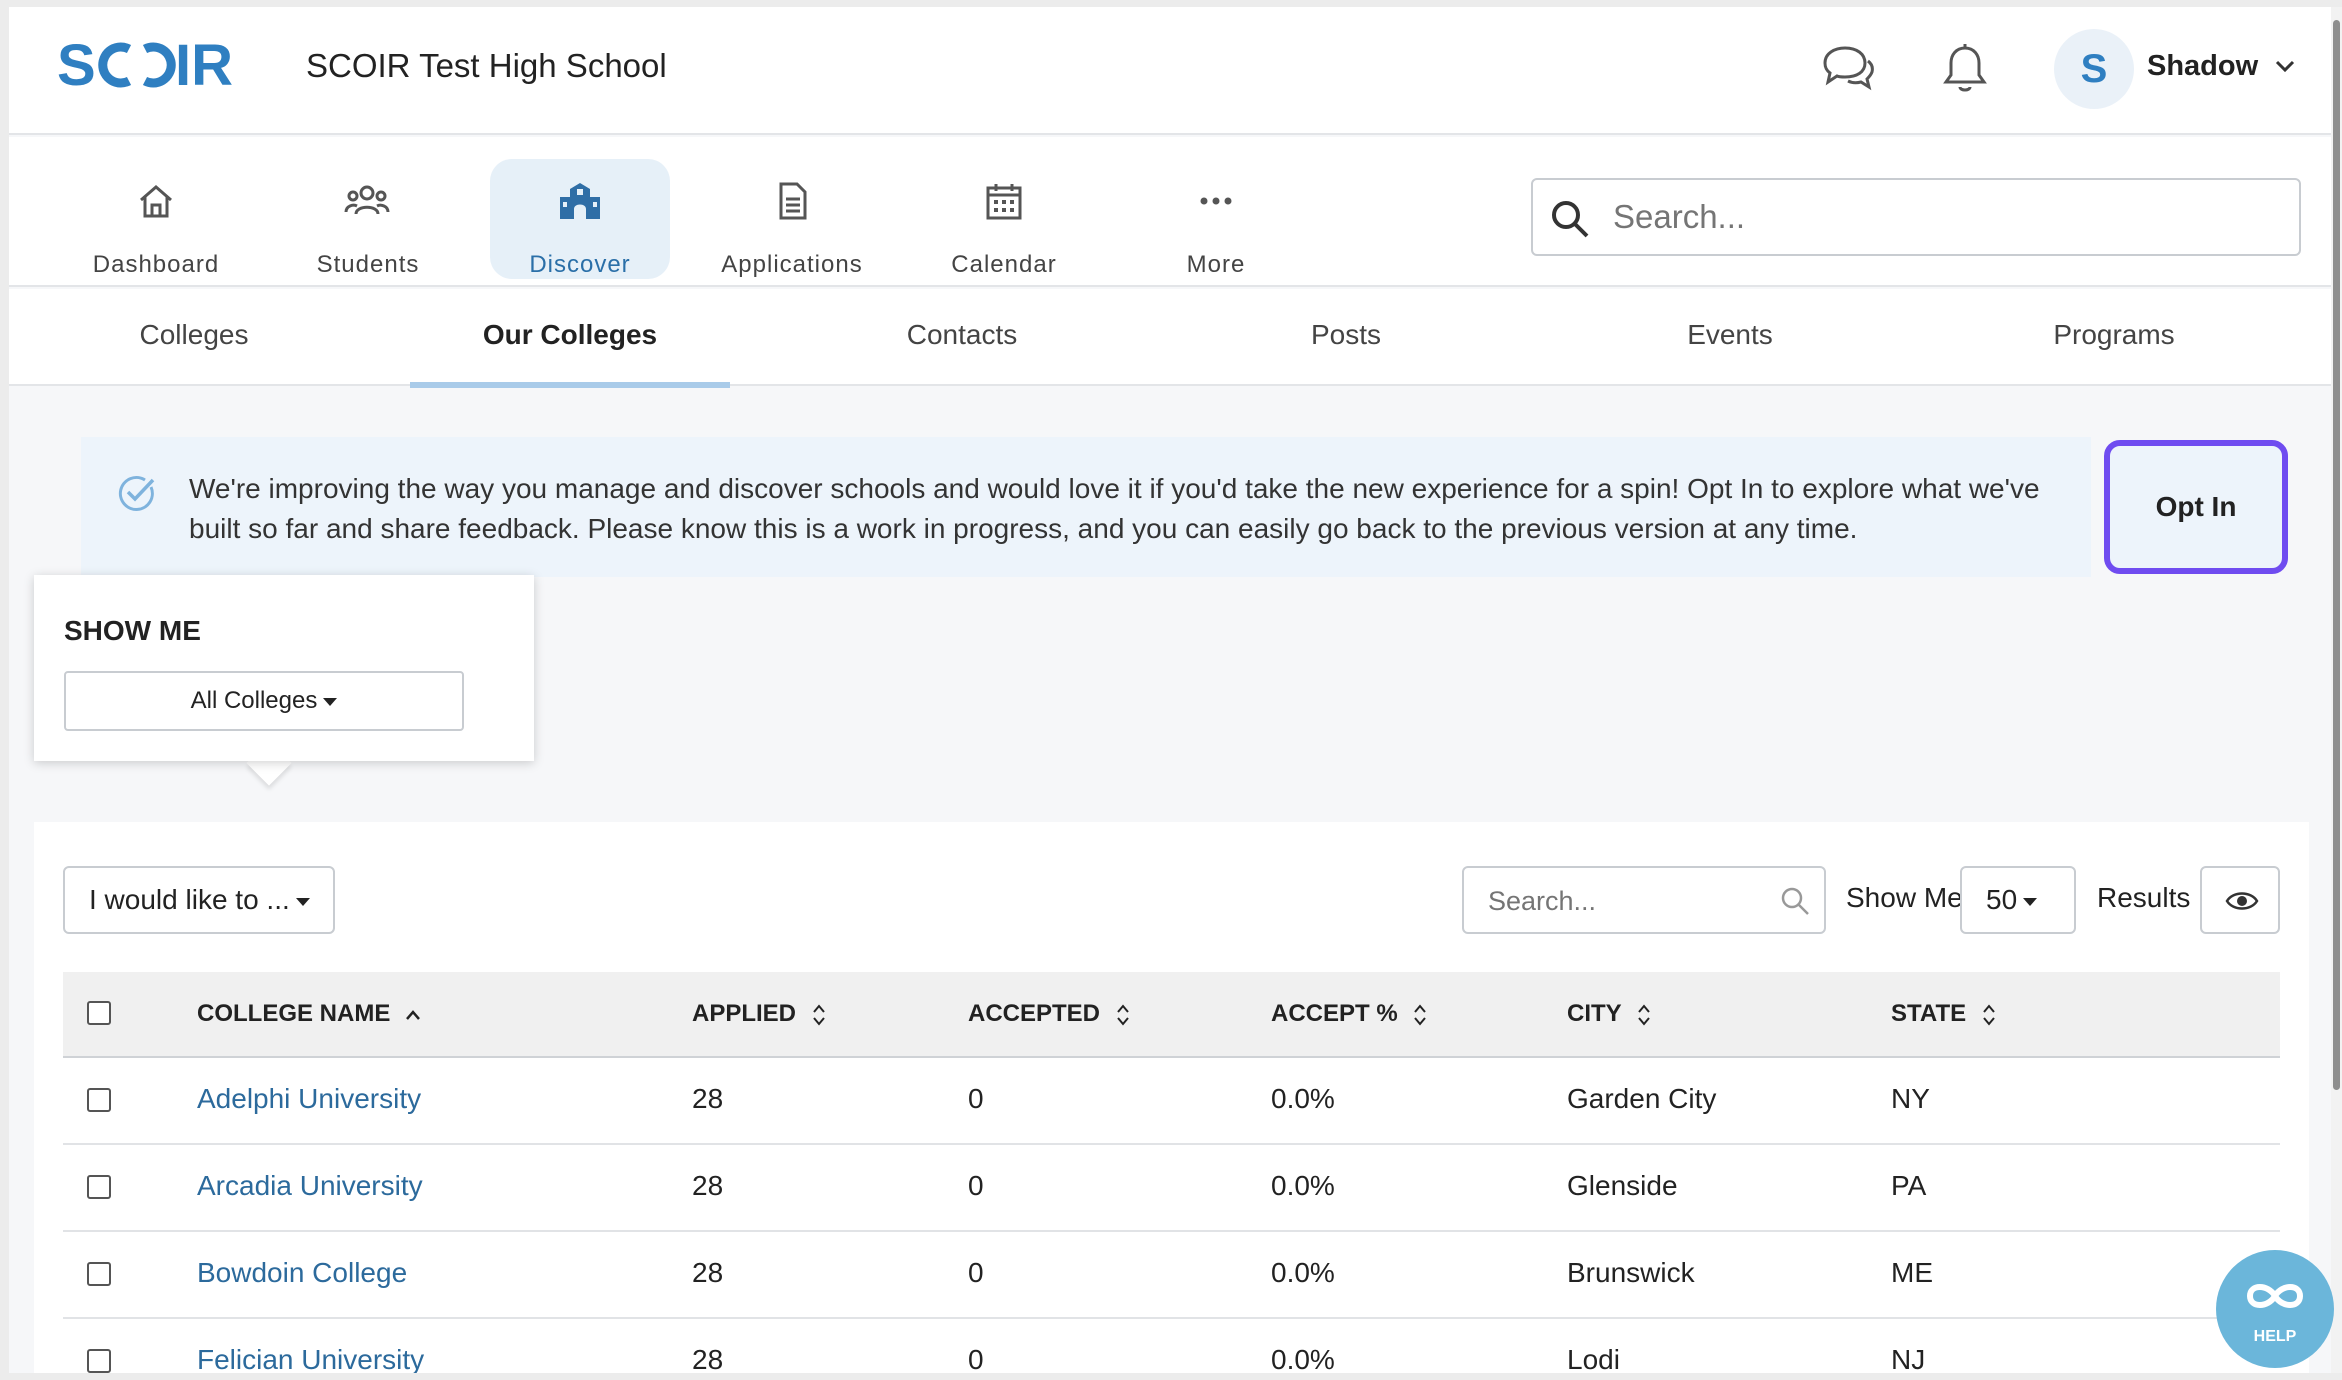  Describe the element at coordinates (1909, 1185) in the screenshot. I see `state-cell: PA` at that location.